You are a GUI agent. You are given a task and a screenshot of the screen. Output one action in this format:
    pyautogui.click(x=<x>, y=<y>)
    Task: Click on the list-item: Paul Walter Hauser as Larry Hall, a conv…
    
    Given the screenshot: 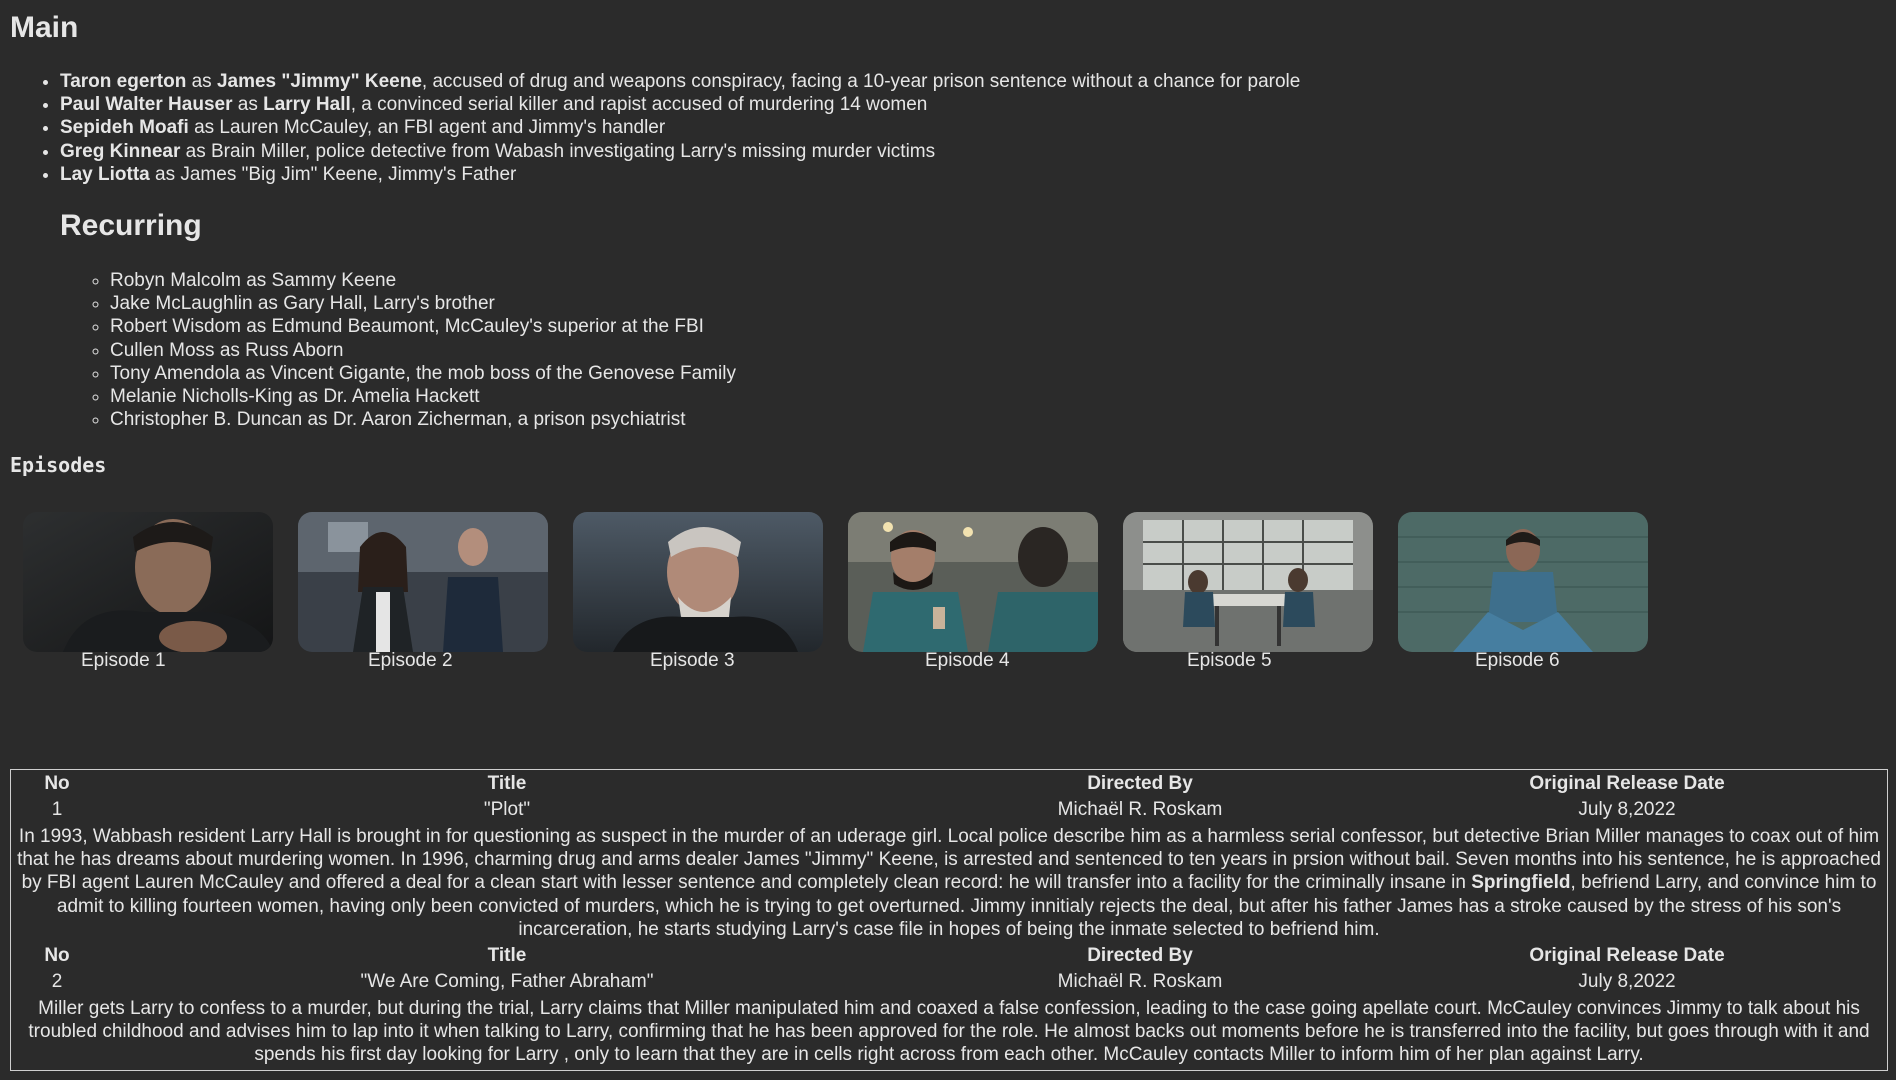 What is the action you would take?
    pyautogui.click(x=680, y=104)
    